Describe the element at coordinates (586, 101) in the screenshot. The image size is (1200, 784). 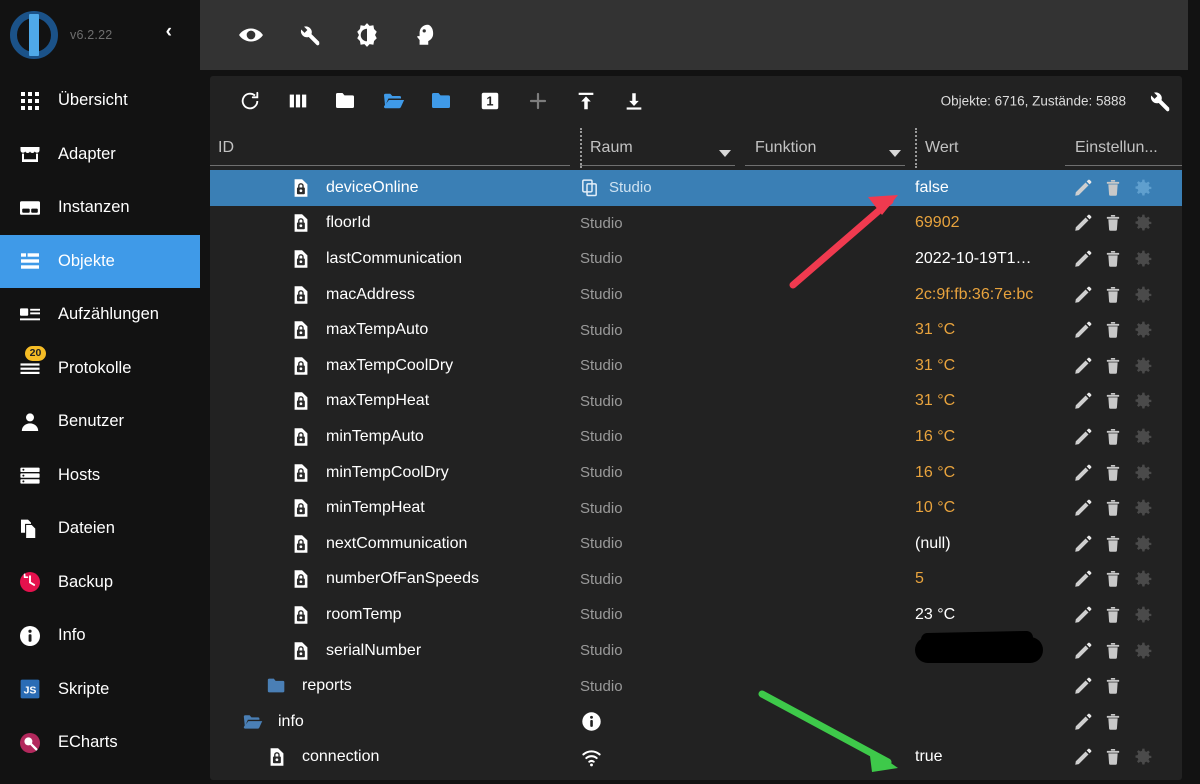
I see `import-icon` at that location.